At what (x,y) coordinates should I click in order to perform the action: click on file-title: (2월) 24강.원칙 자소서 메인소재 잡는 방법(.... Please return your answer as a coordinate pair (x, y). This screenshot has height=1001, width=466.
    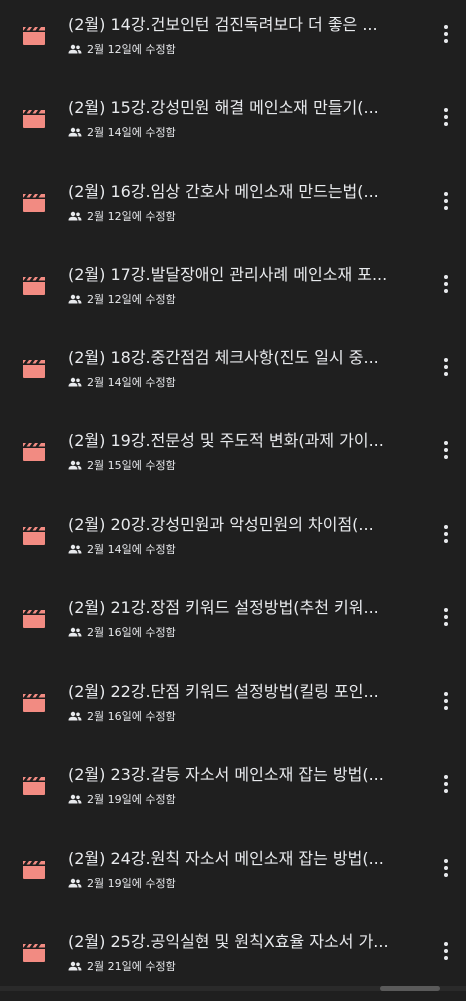
    Looking at the image, I should click on (226, 858).